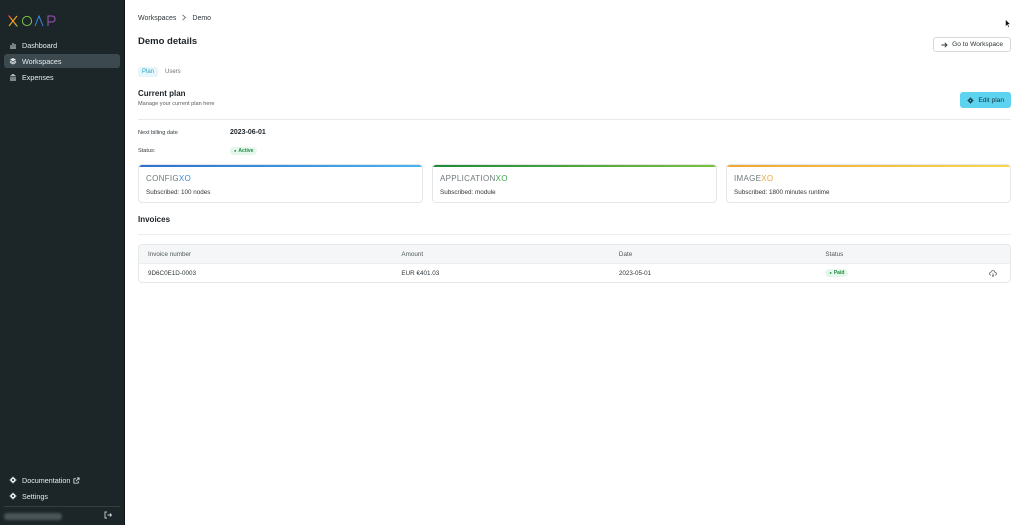  Describe the element at coordinates (635, 273) in the screenshot. I see `invoice-date: 2023-05-01` at that location.